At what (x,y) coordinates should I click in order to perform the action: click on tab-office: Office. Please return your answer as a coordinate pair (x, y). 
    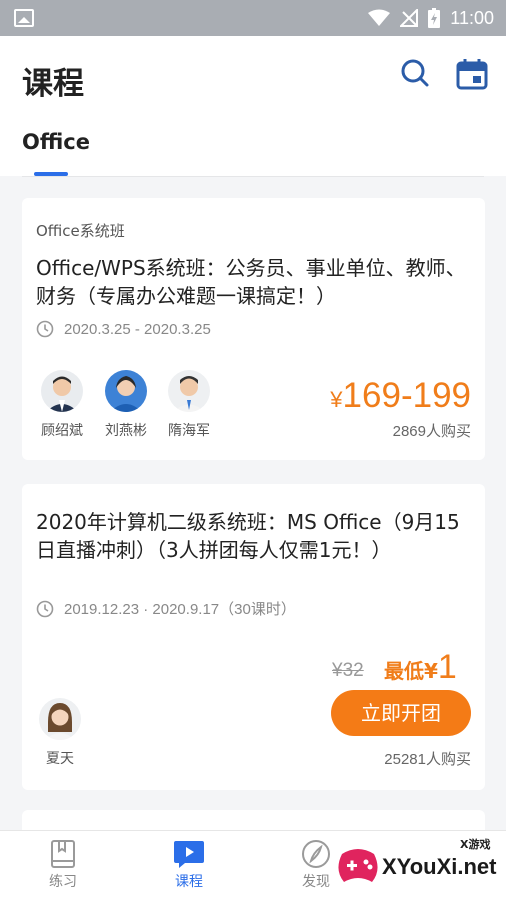
    Looking at the image, I should click on (56, 142).